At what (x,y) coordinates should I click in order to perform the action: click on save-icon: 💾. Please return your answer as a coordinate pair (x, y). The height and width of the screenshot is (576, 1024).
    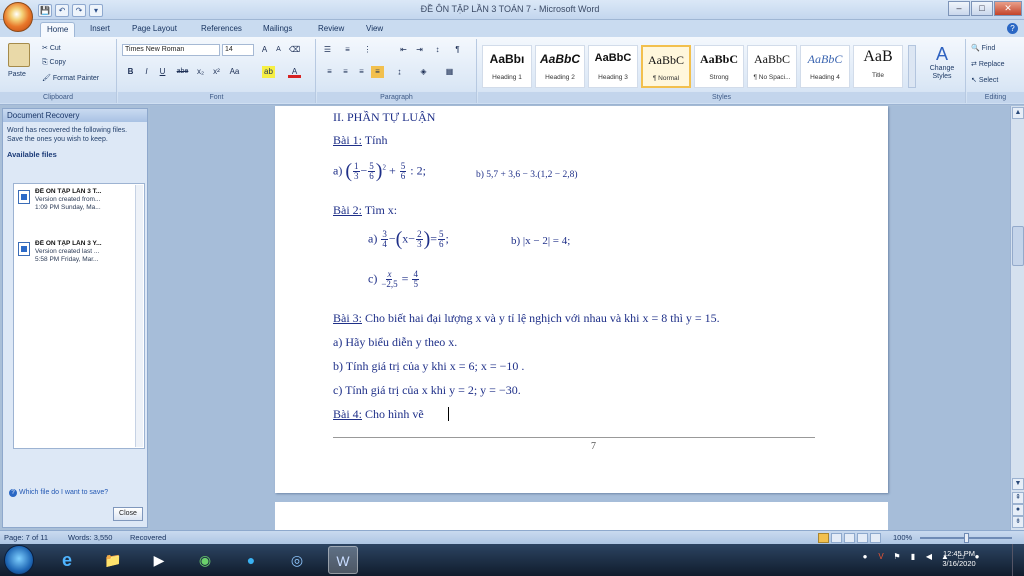
    Looking at the image, I should click on (45, 10).